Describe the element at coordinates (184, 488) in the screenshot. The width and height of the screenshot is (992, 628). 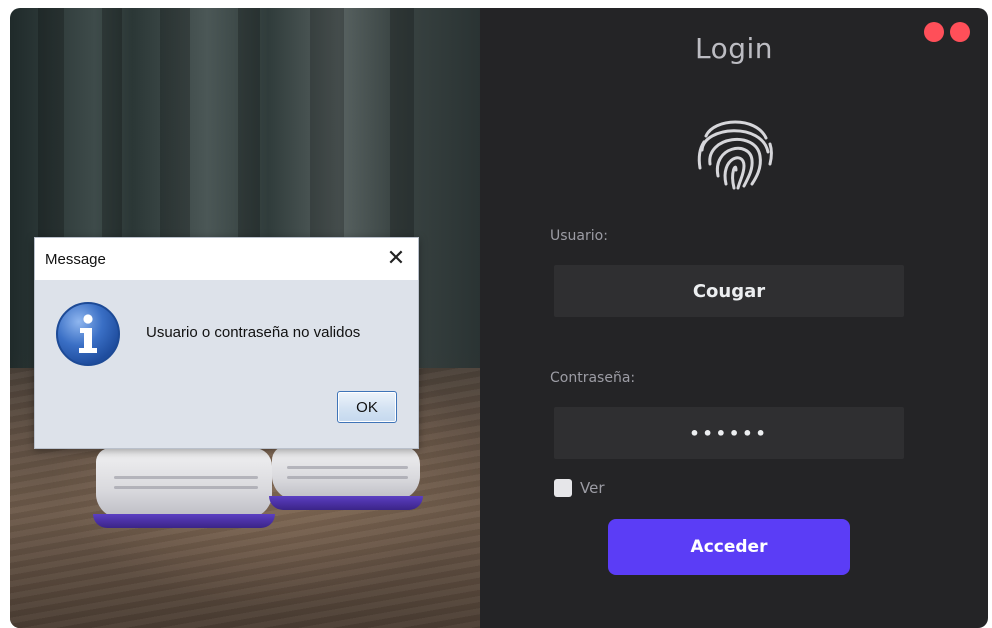
I see `shoe-left` at that location.